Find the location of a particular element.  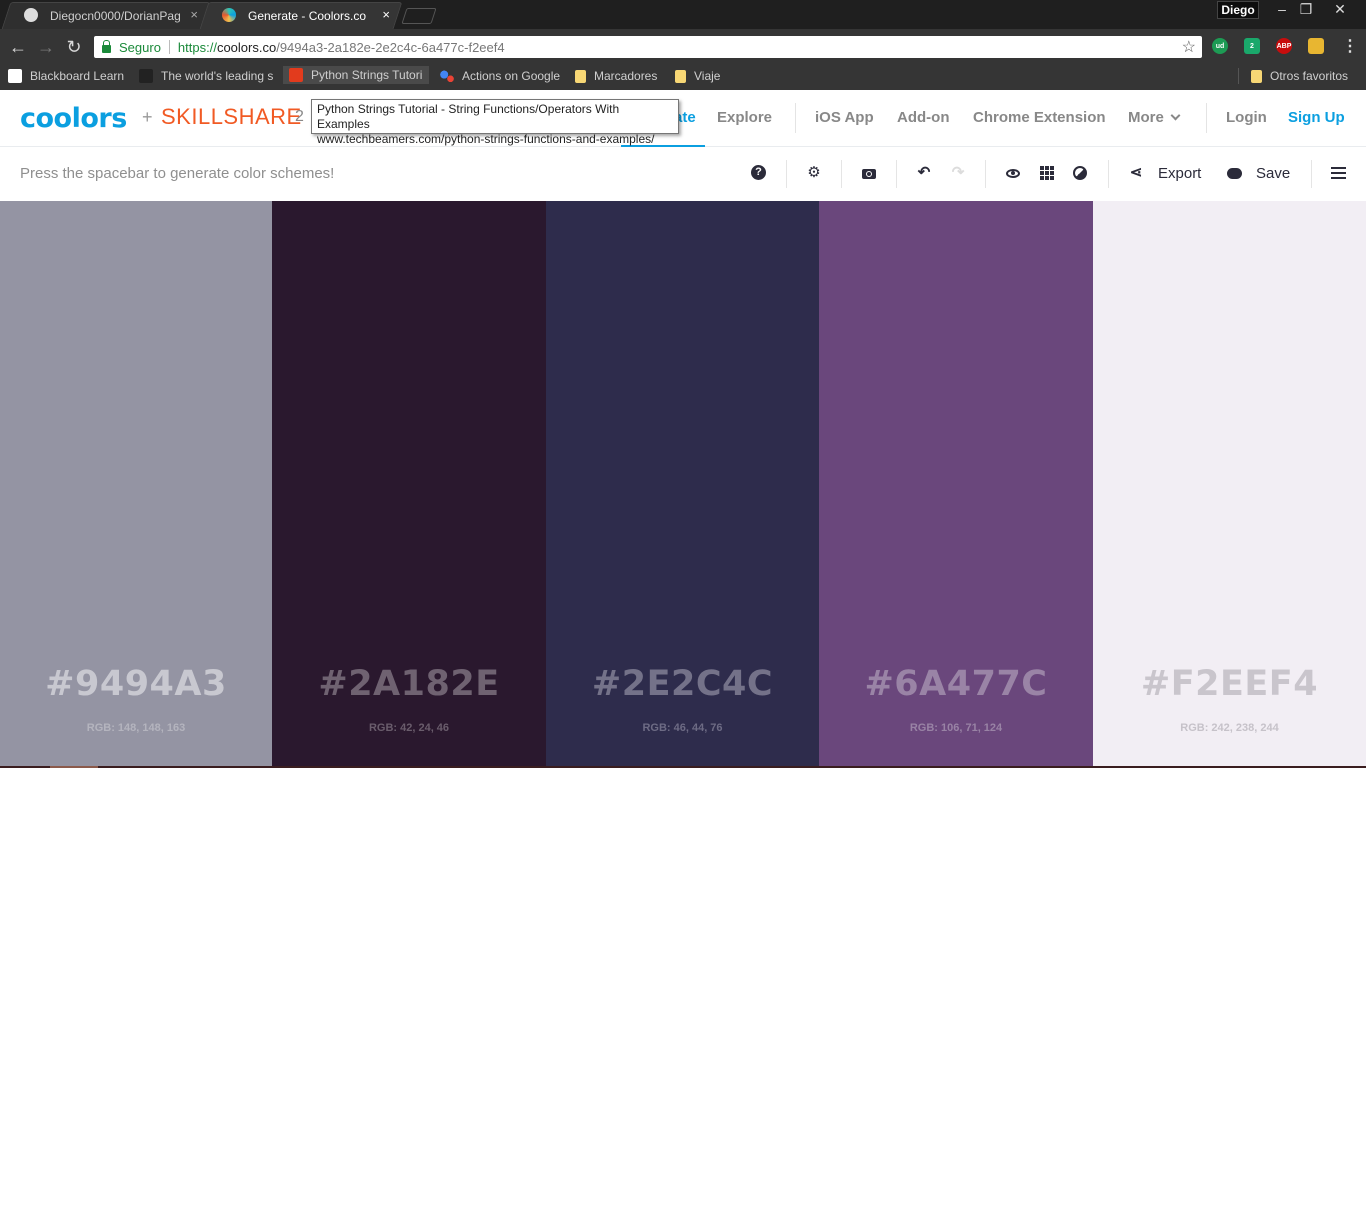

swatch-rgb: RGB: 106, 71, 124 is located at coordinates (956, 728).